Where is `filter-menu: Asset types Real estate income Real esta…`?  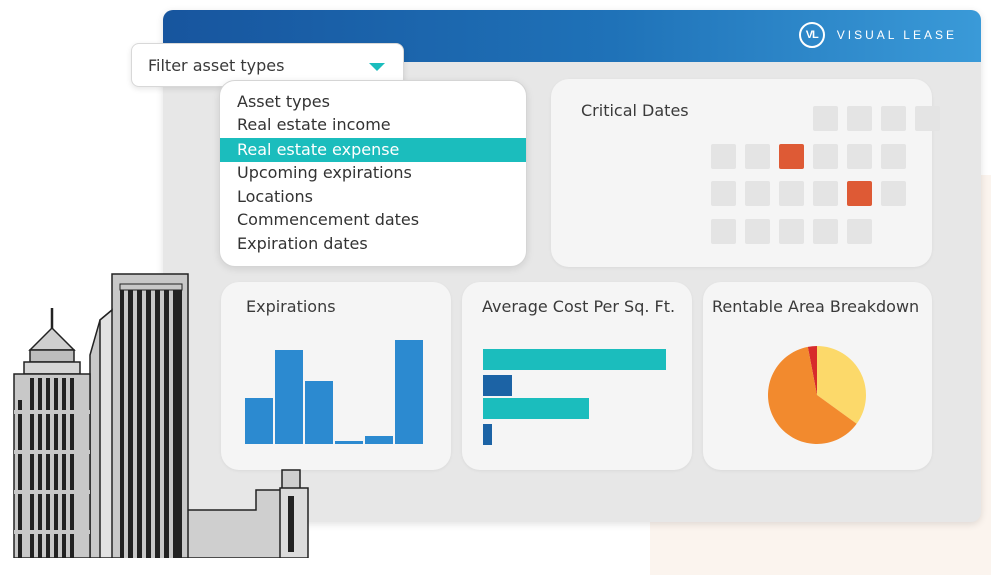 filter-menu: Asset types Real estate income Real esta… is located at coordinates (373, 173).